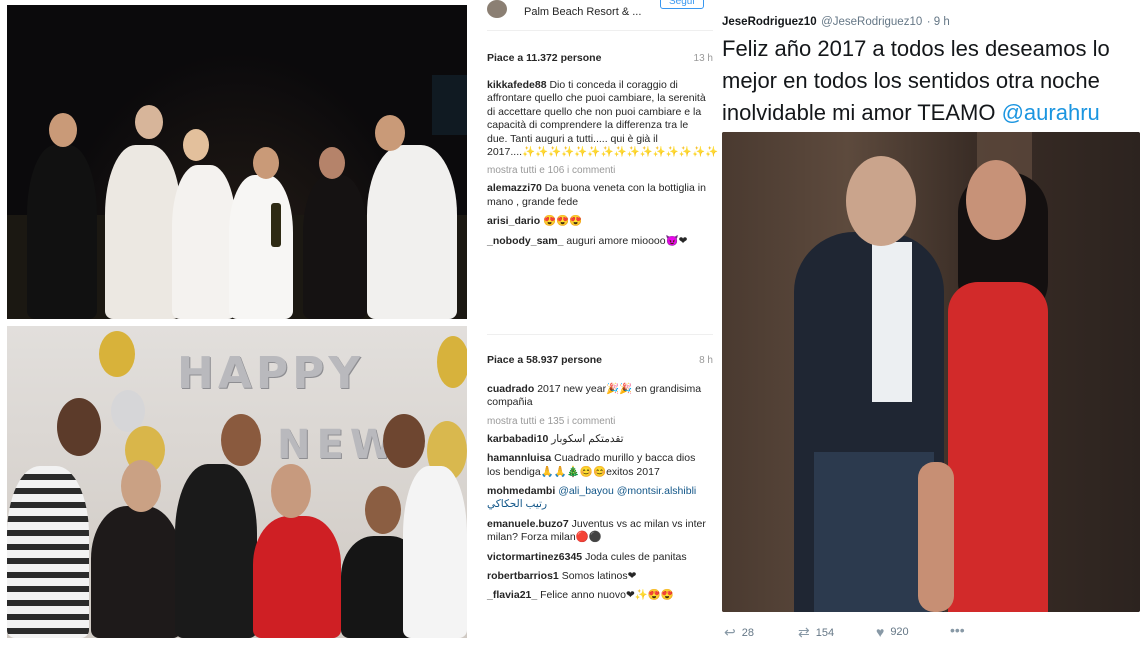 Image resolution: width=1146 pixels, height=645 pixels. I want to click on retweet-icon: ⇄, so click(804, 632).